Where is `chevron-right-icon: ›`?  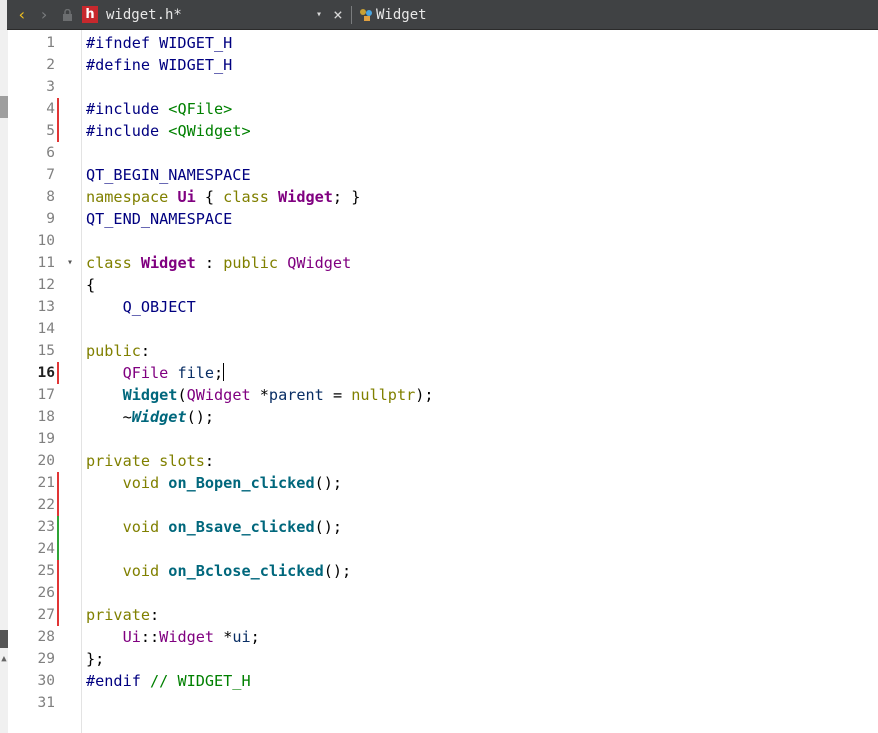 chevron-right-icon: › is located at coordinates (44, 15).